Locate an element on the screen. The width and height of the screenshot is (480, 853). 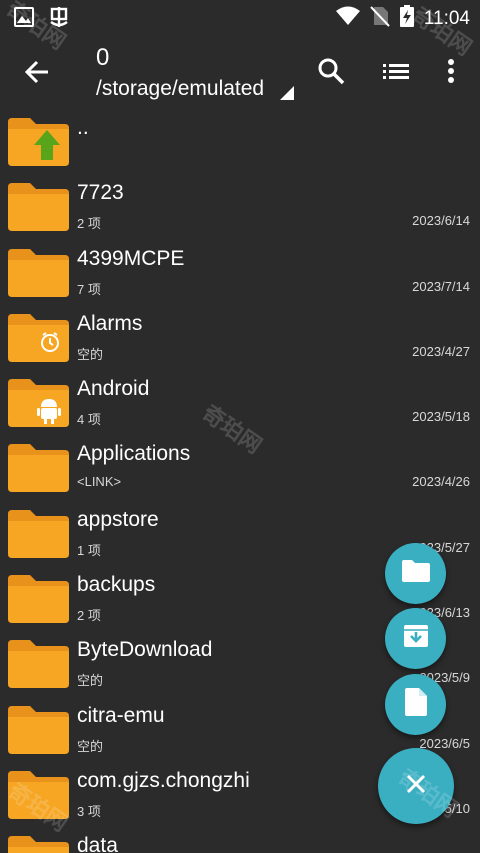
file-name: ByteDownload is located at coordinates (145, 650).